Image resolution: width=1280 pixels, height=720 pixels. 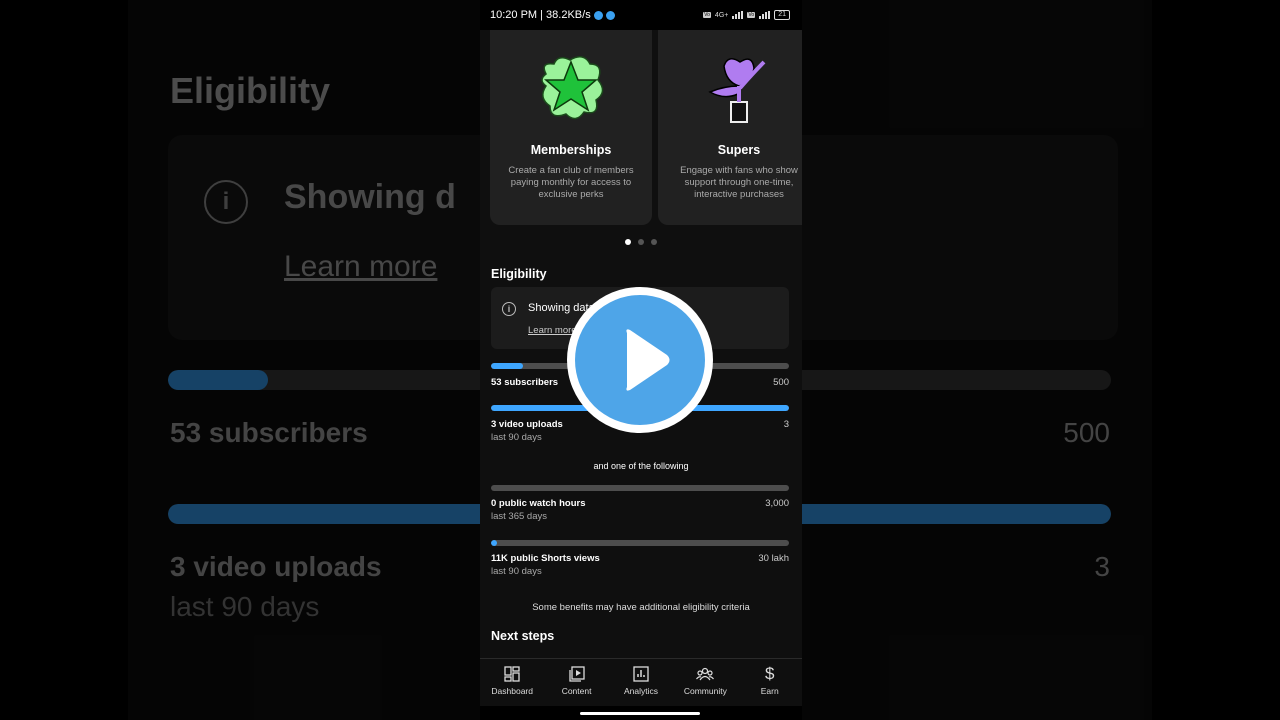 I want to click on card-title: Memberships, so click(x=571, y=150).